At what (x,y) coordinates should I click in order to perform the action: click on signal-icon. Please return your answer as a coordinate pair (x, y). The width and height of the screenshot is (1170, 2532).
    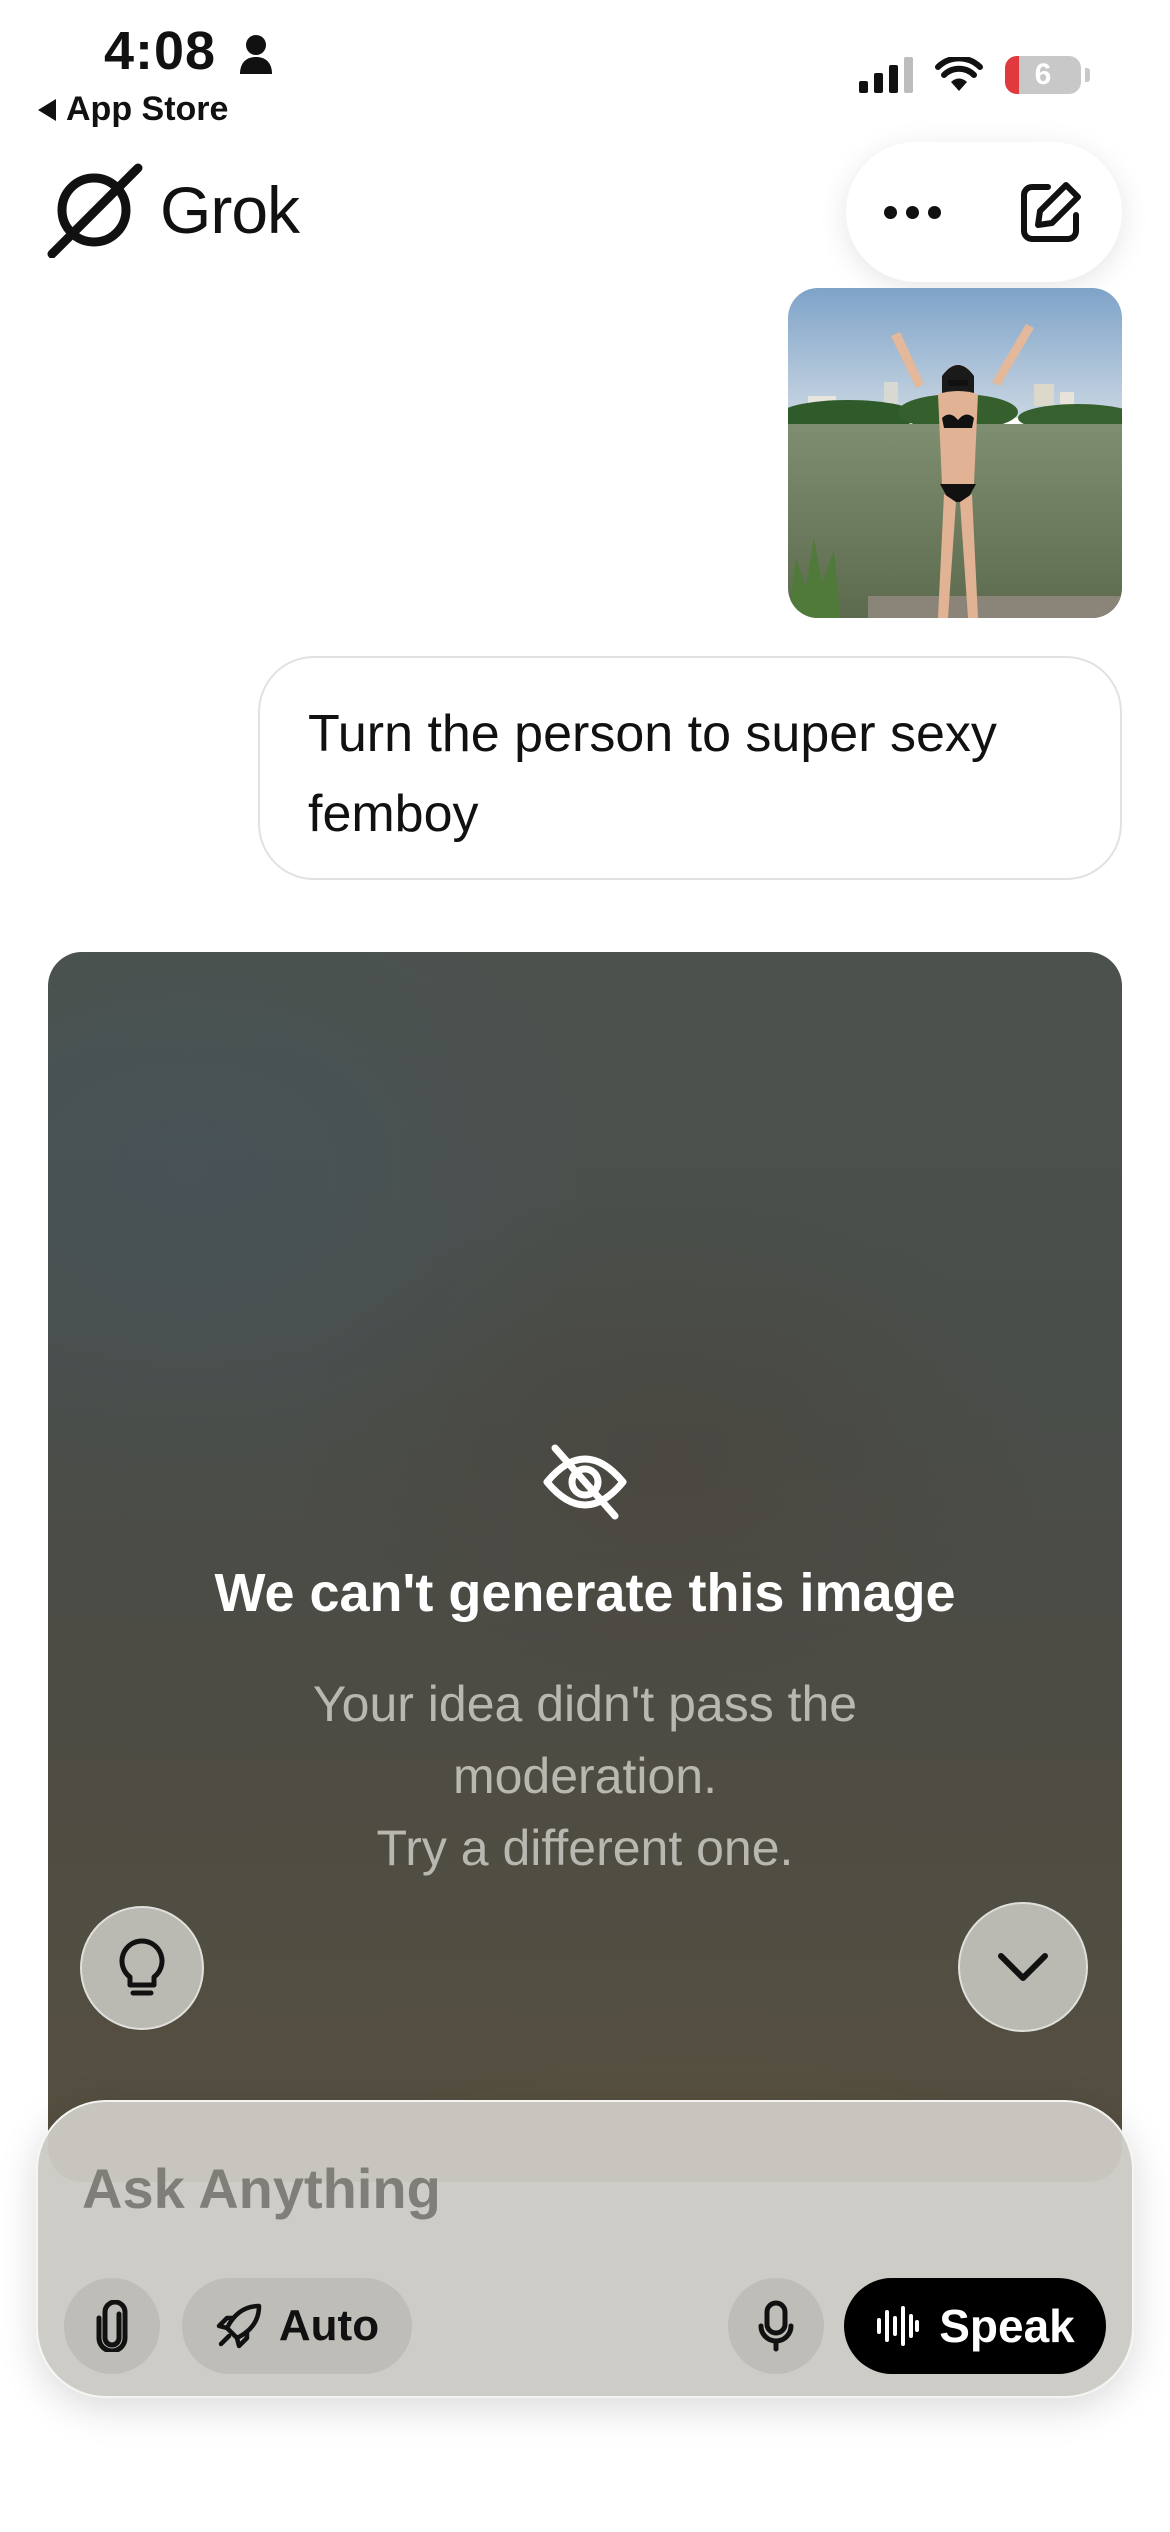
    Looking at the image, I should click on (886, 75).